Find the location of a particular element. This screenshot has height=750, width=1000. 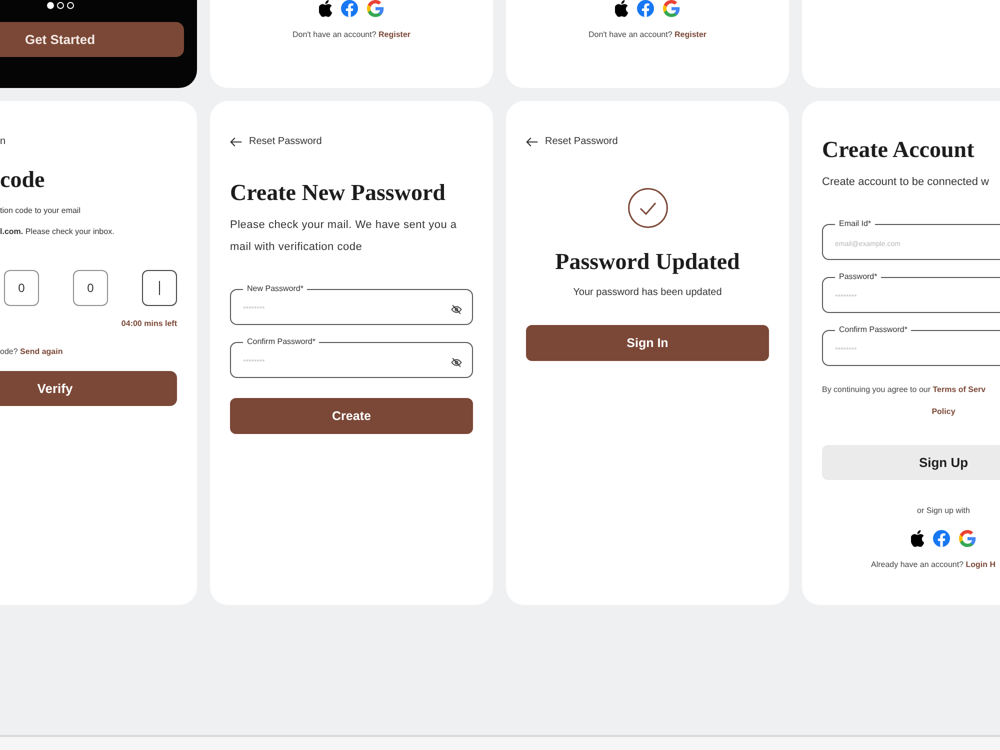

timer-text: 04:00 mins left is located at coordinates (149, 324).